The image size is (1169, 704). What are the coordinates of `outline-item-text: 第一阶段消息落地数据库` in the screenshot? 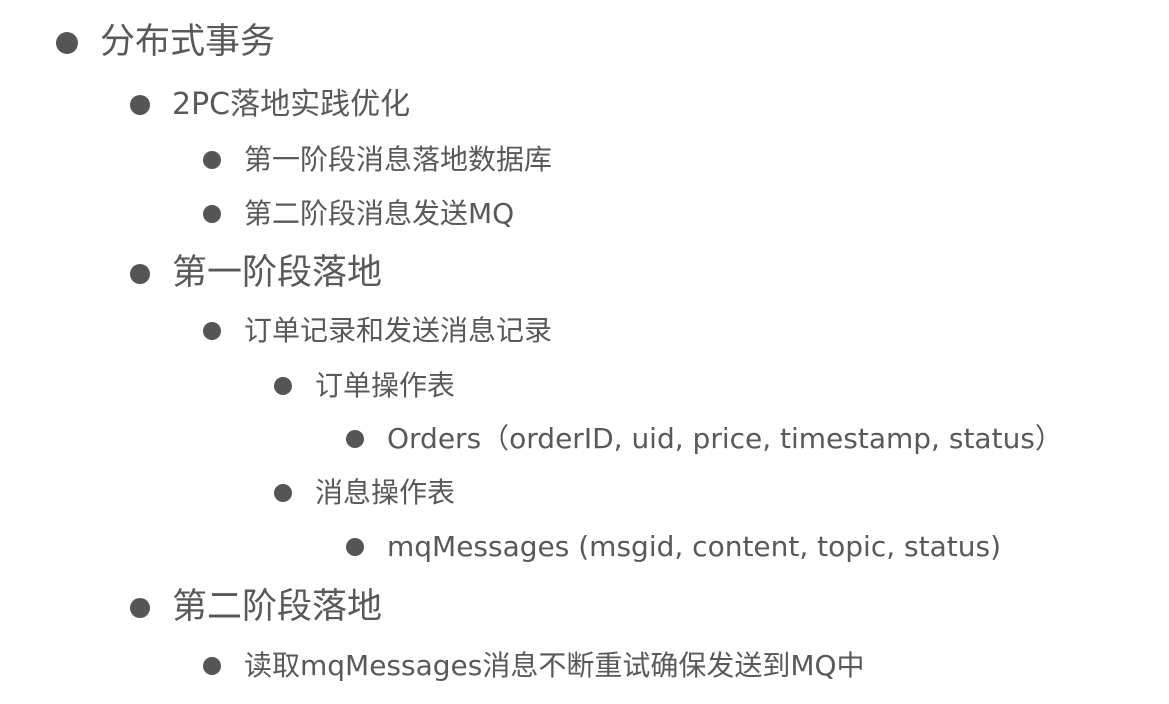 It's located at (398, 159).